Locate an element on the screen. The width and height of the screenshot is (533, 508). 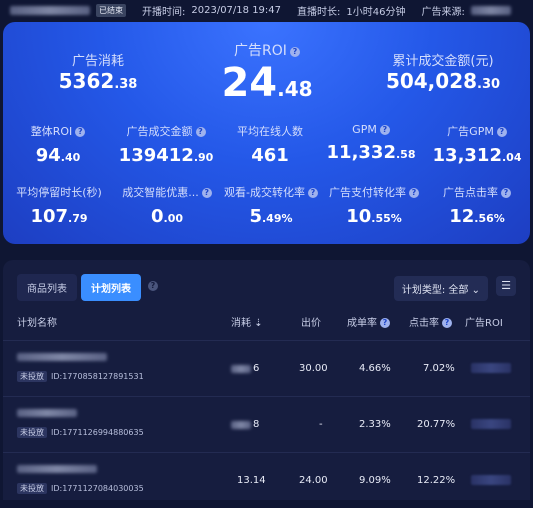
stat-value: 13,312.04 is located at coordinates (477, 155).